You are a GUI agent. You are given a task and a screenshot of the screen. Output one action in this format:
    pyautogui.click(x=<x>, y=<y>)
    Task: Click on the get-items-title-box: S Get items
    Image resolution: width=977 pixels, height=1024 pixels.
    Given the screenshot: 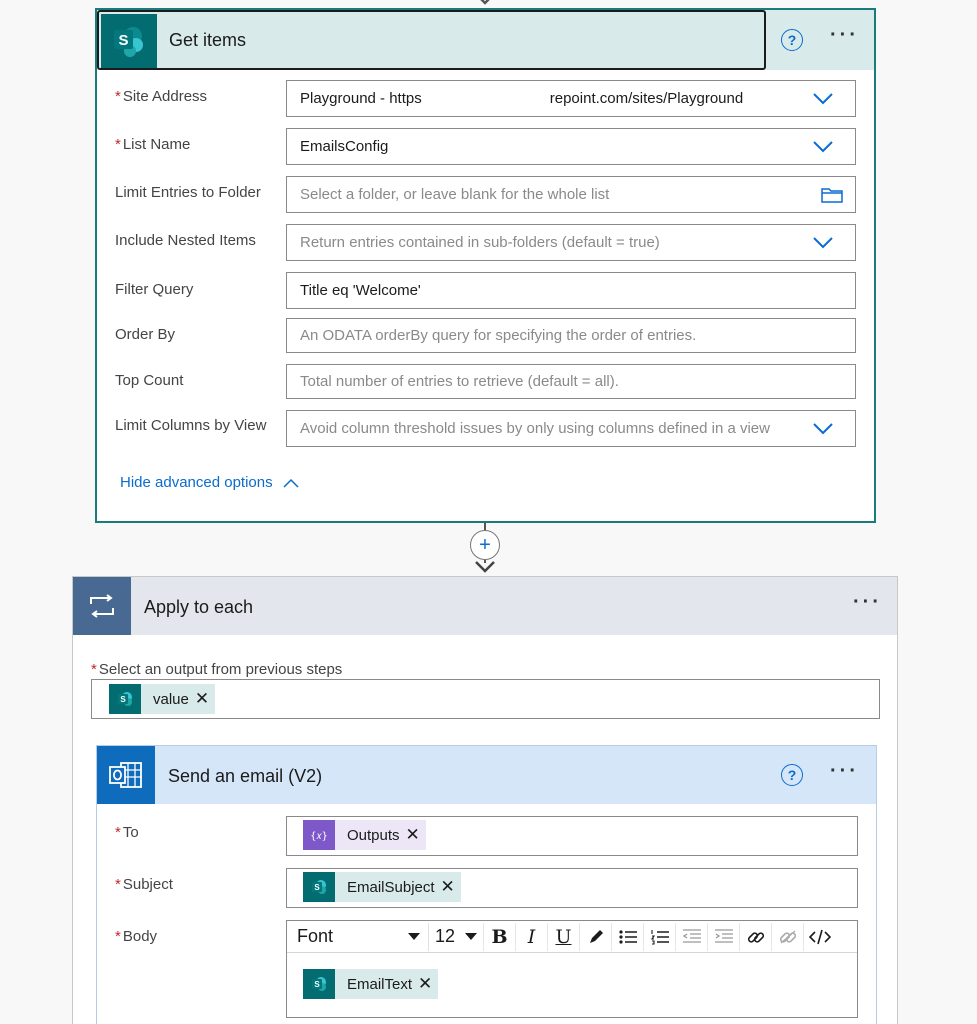 What is the action you would take?
    pyautogui.click(x=431, y=40)
    